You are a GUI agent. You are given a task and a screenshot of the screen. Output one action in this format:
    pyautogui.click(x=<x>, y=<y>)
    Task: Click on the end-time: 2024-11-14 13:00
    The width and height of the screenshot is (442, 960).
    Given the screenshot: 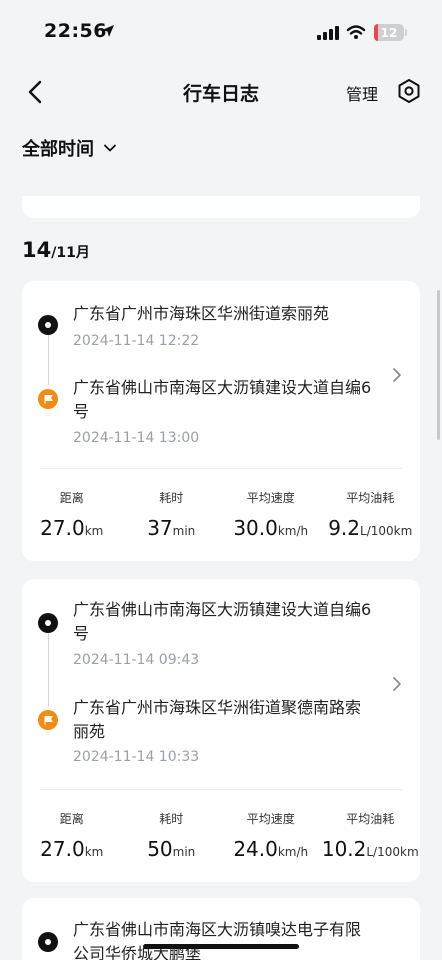 What is the action you would take?
    pyautogui.click(x=136, y=438)
    